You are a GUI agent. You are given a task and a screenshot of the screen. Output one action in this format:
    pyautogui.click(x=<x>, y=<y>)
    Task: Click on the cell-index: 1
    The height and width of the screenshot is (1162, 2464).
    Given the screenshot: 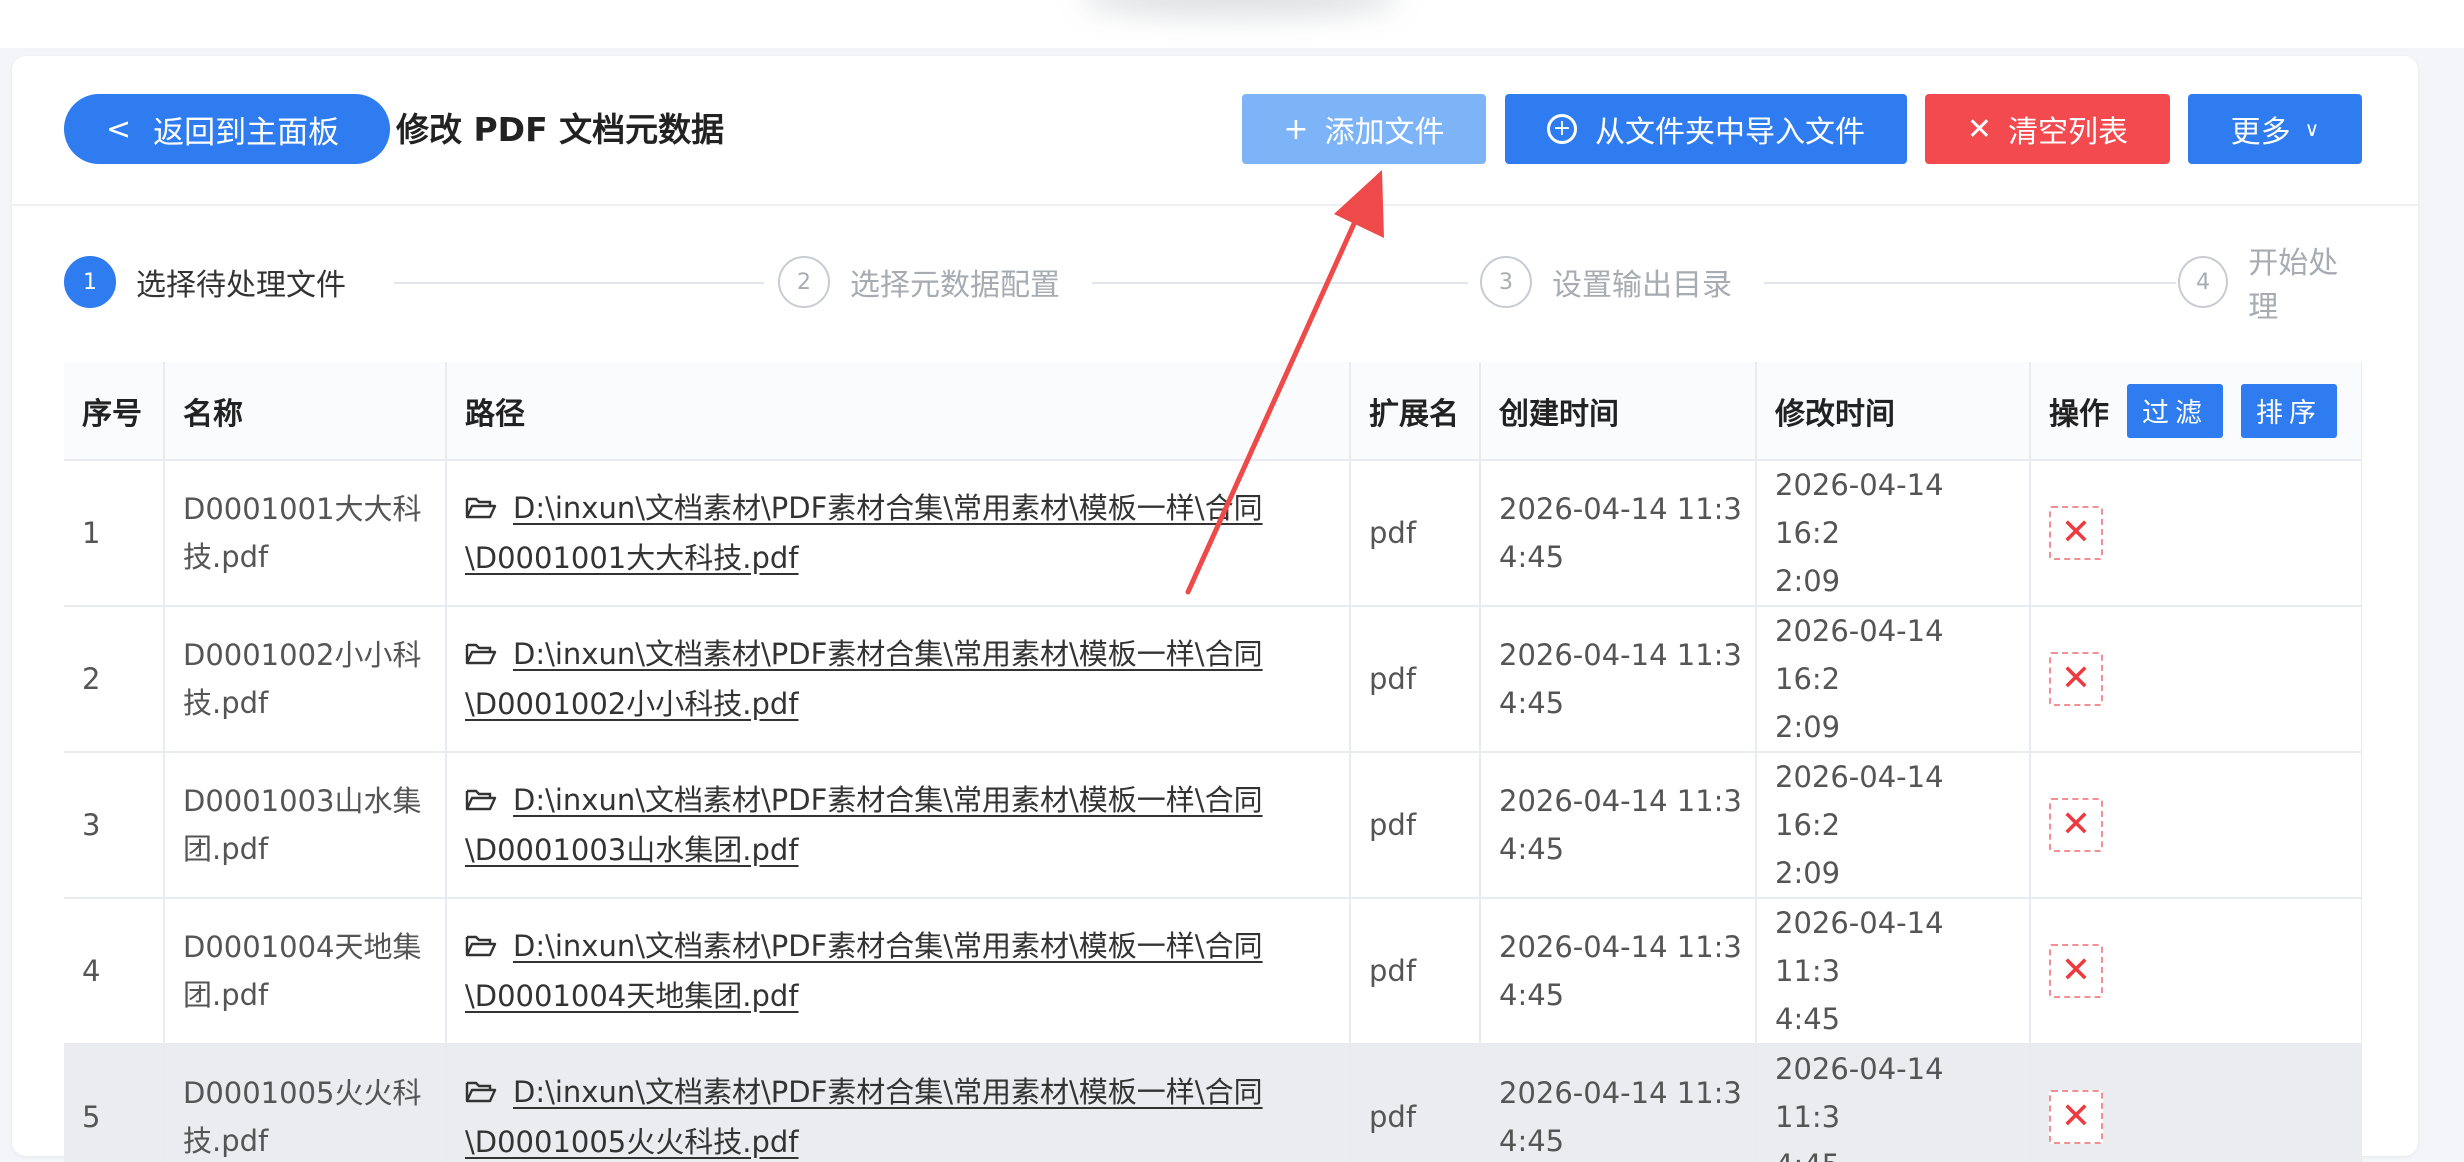 What is the action you would take?
    pyautogui.click(x=114, y=533)
    